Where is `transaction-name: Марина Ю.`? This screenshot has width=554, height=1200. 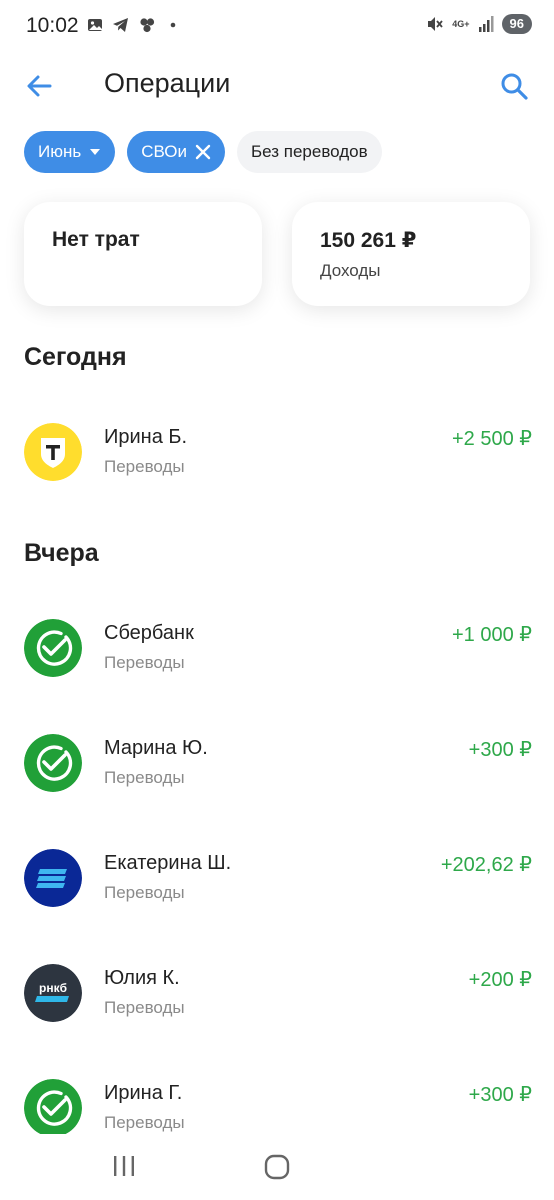 transaction-name: Марина Ю. is located at coordinates (156, 748).